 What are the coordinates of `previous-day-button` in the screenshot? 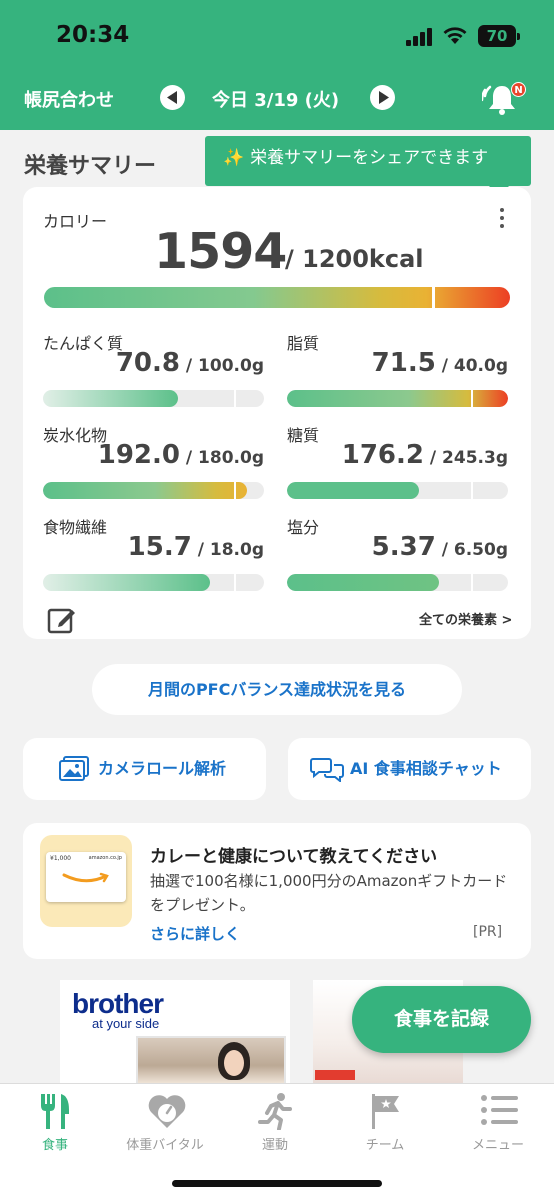 It's located at (172, 97).